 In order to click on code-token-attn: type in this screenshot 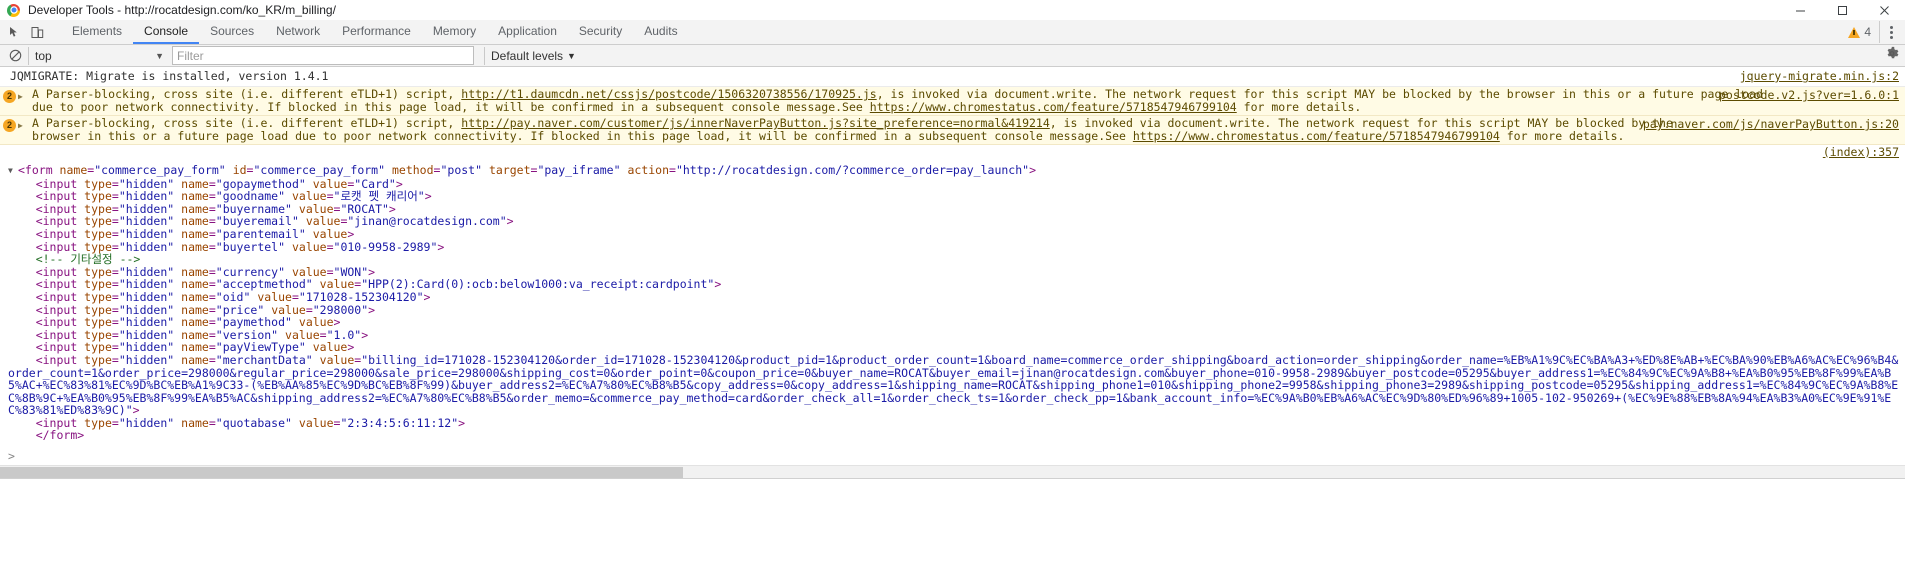, I will do `click(98, 422)`.